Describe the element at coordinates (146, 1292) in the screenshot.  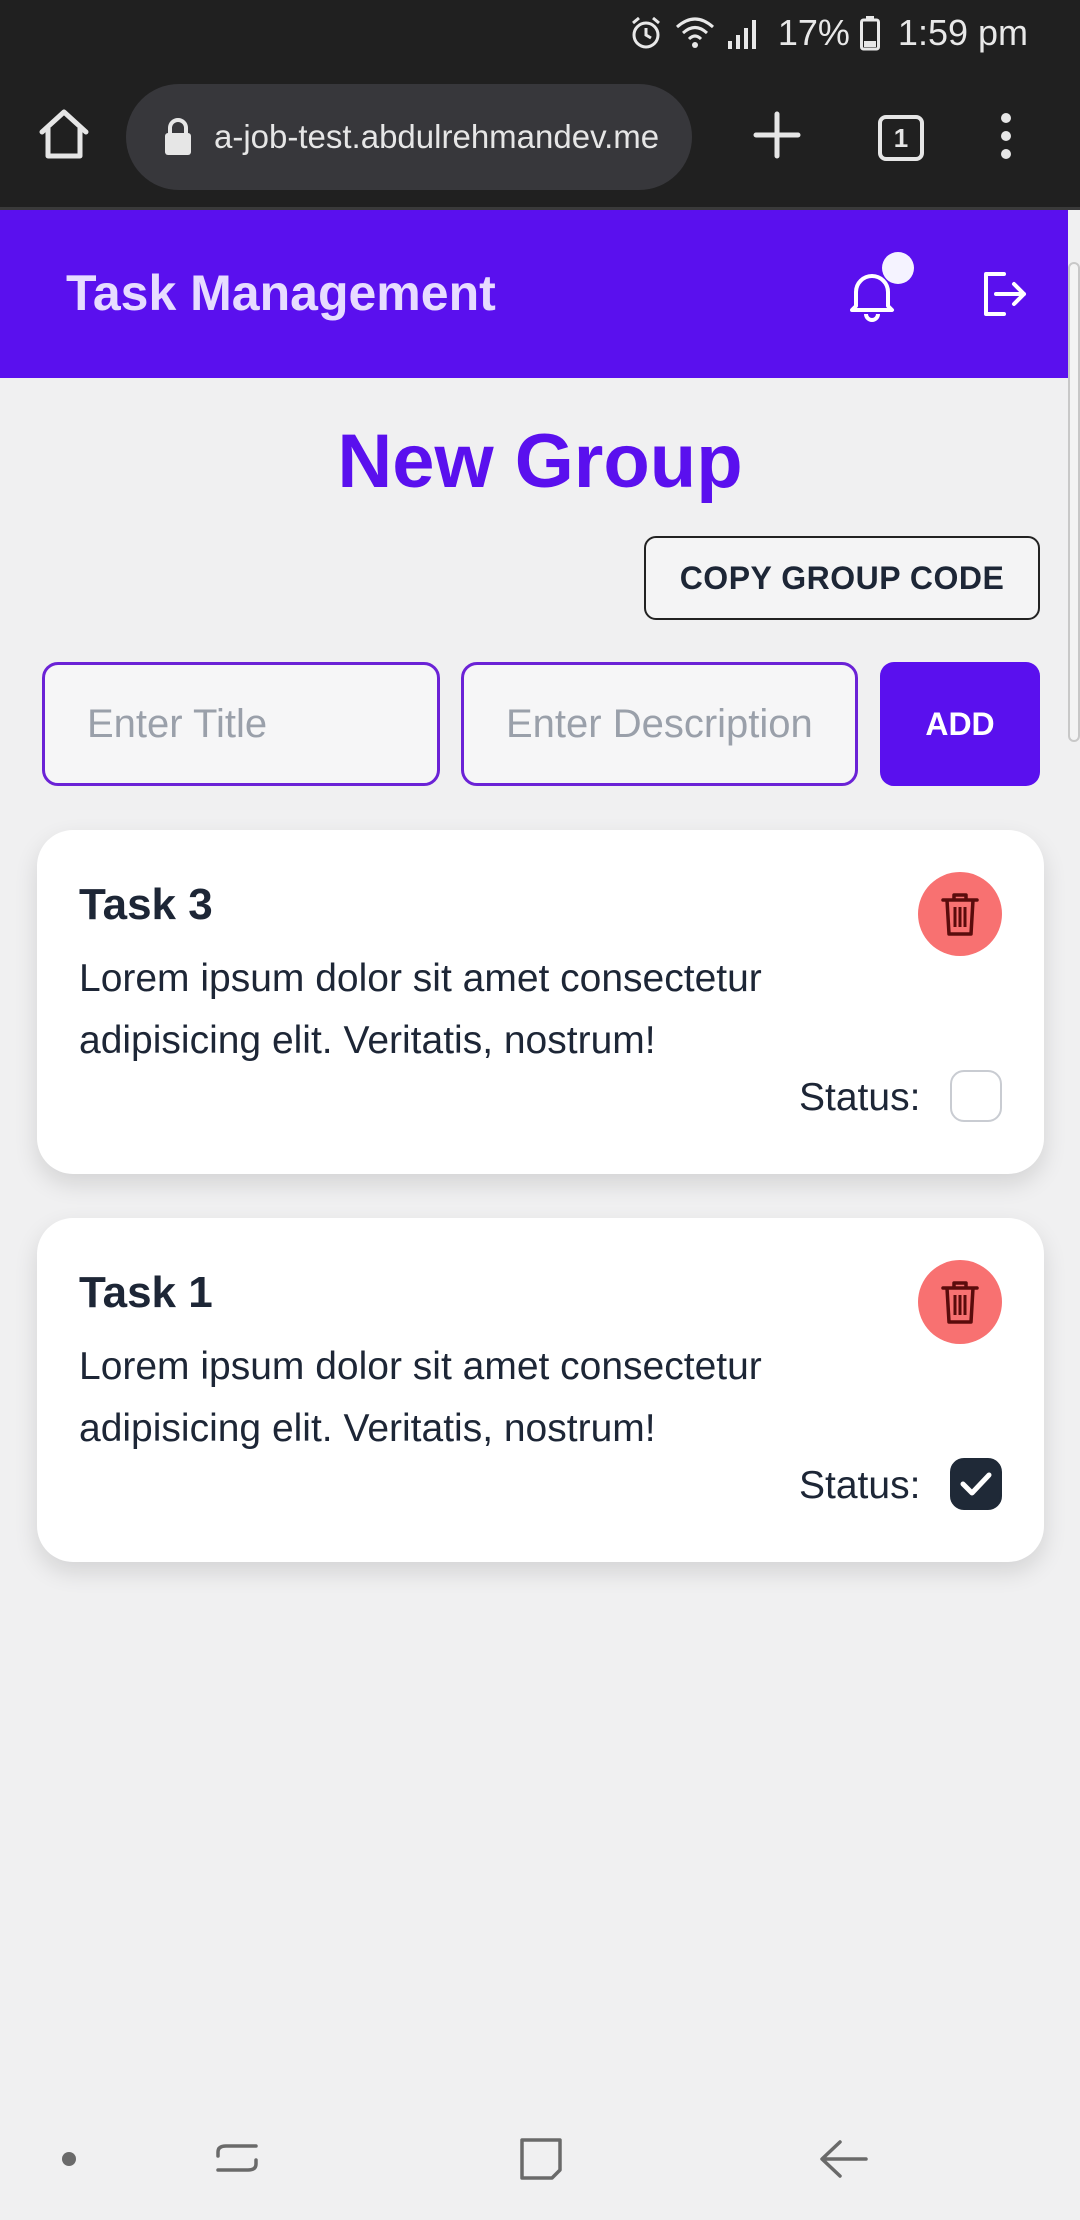
I see `task-title: Task 1` at that location.